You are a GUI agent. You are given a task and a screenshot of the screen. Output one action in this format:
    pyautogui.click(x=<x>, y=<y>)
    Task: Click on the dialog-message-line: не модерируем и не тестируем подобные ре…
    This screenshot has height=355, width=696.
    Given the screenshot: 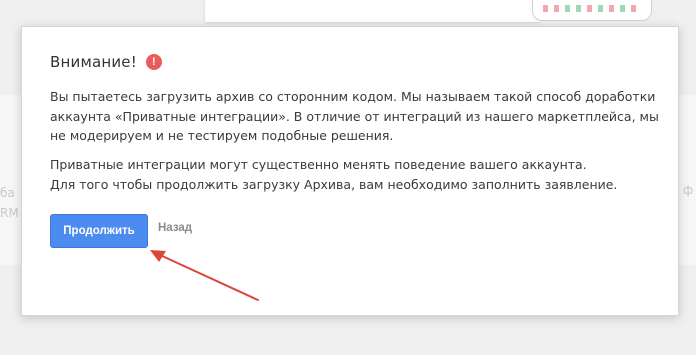 What is the action you would take?
    pyautogui.click(x=222, y=135)
    